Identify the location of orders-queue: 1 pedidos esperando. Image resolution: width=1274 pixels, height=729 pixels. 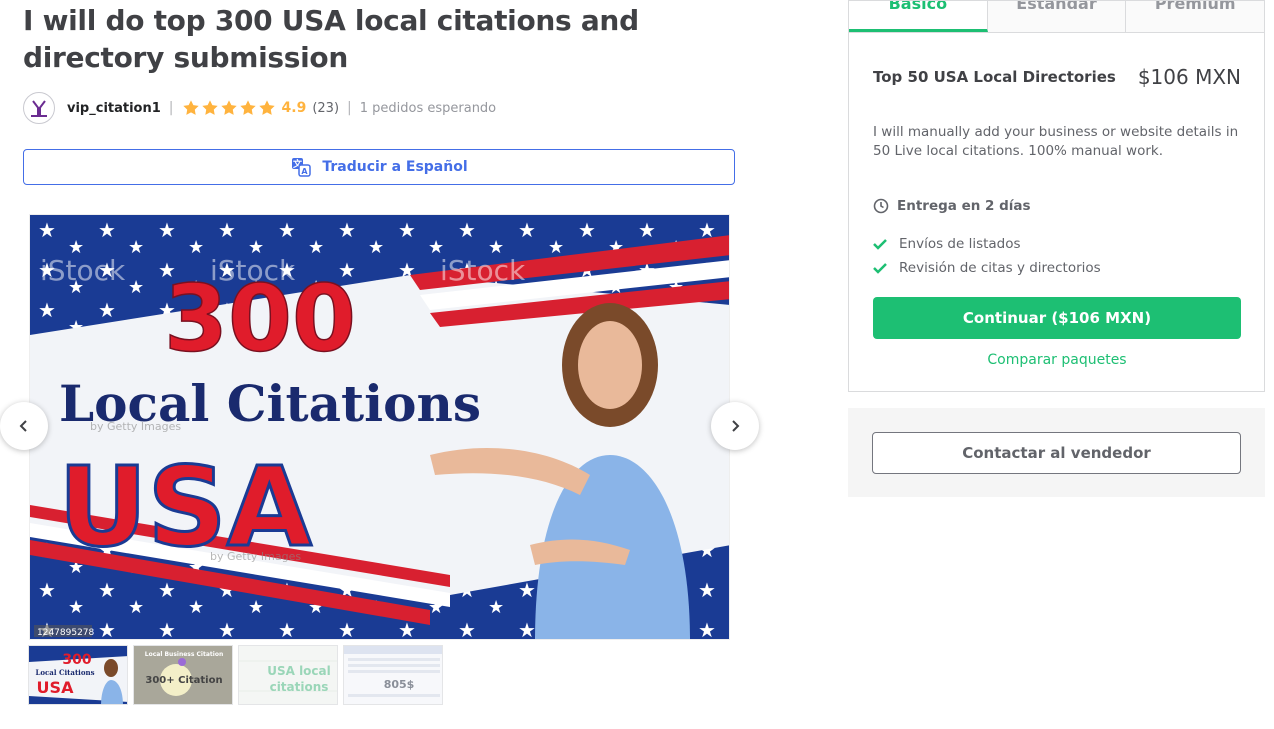
(428, 108).